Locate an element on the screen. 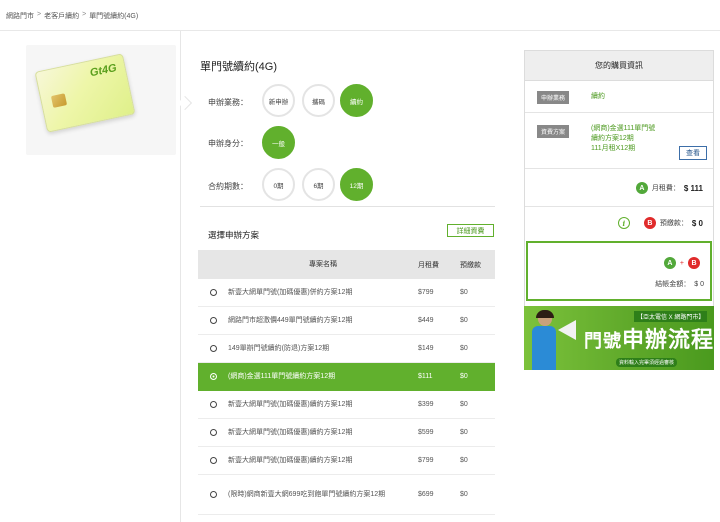 The width and height of the screenshot is (720, 522). summary-monthly-row: A 月租費： $ 111 is located at coordinates (619, 188).